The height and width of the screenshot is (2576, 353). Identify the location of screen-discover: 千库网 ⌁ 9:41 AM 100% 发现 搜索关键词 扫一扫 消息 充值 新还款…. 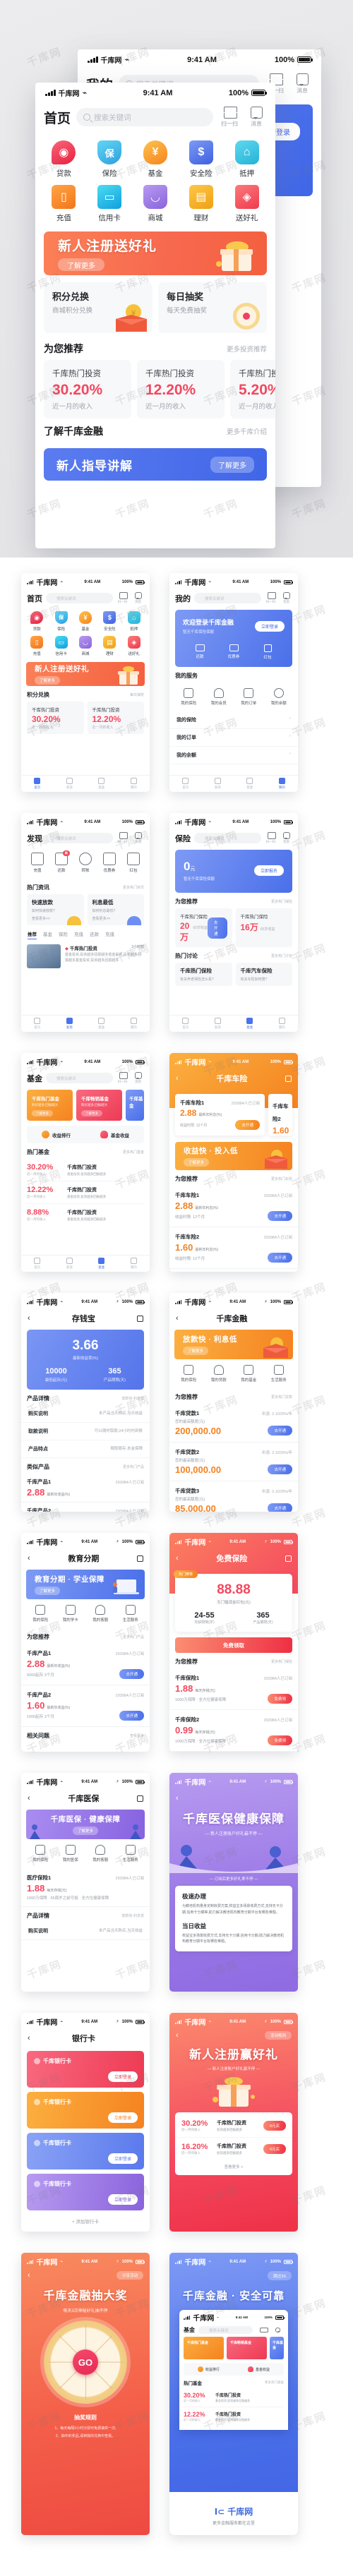
(85, 922).